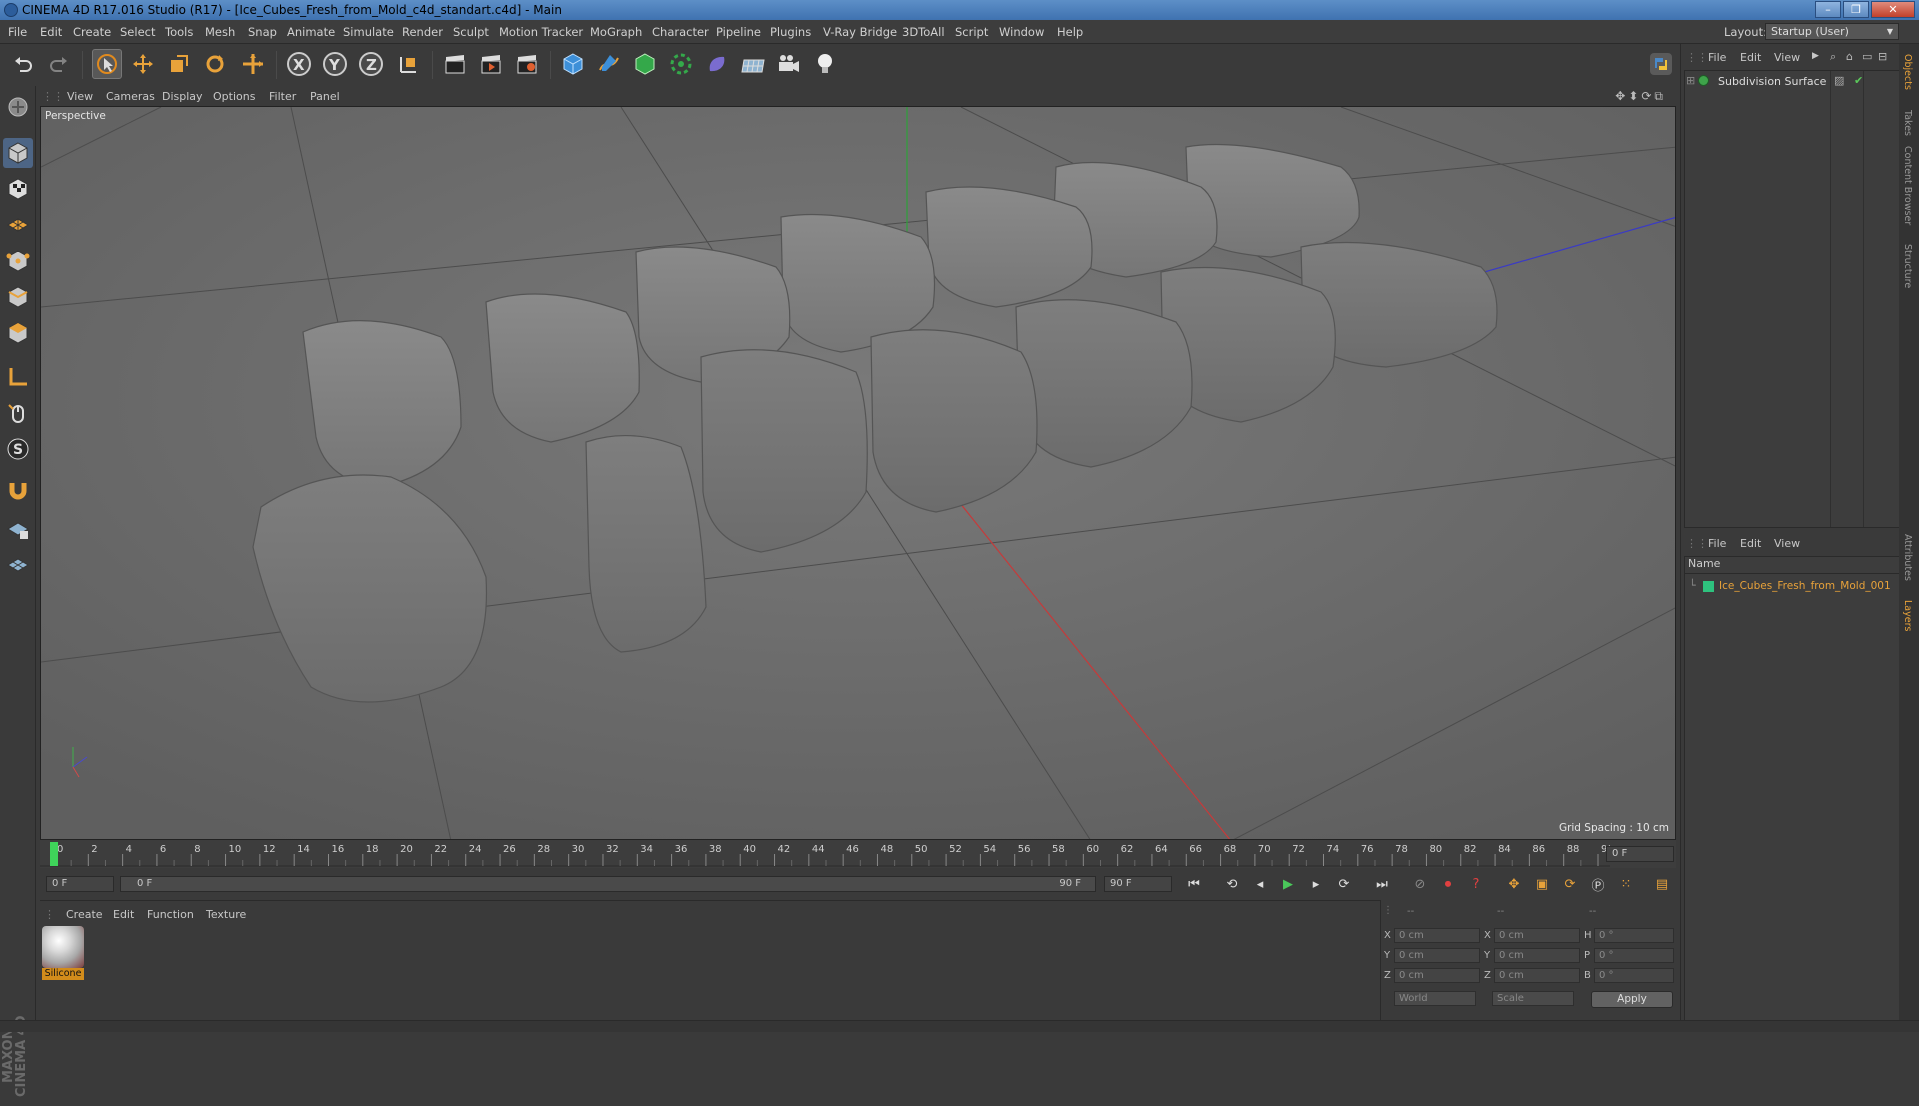 The height and width of the screenshot is (1106, 1919). I want to click on material-swatch-silicone: Silicone, so click(63, 954).